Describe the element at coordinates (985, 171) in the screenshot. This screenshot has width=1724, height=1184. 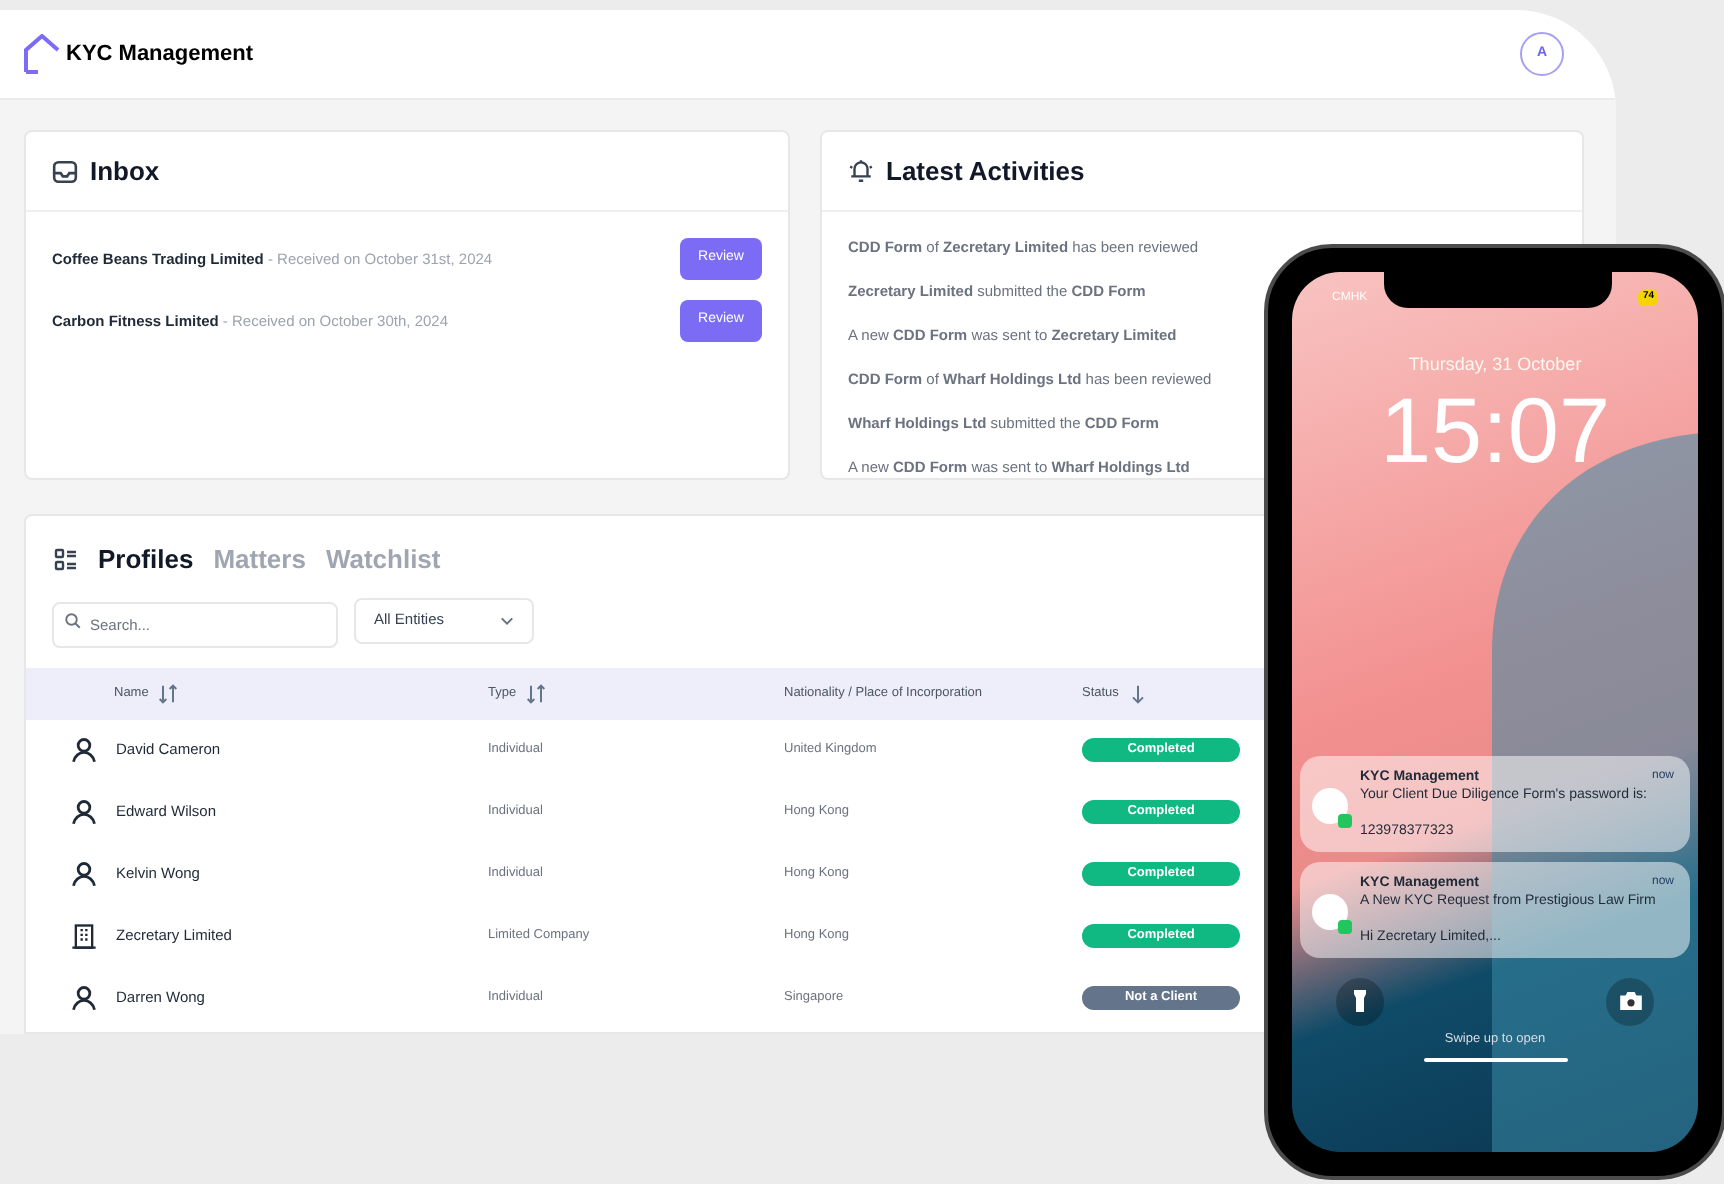
I see `activities-title: Latest Activities` at that location.